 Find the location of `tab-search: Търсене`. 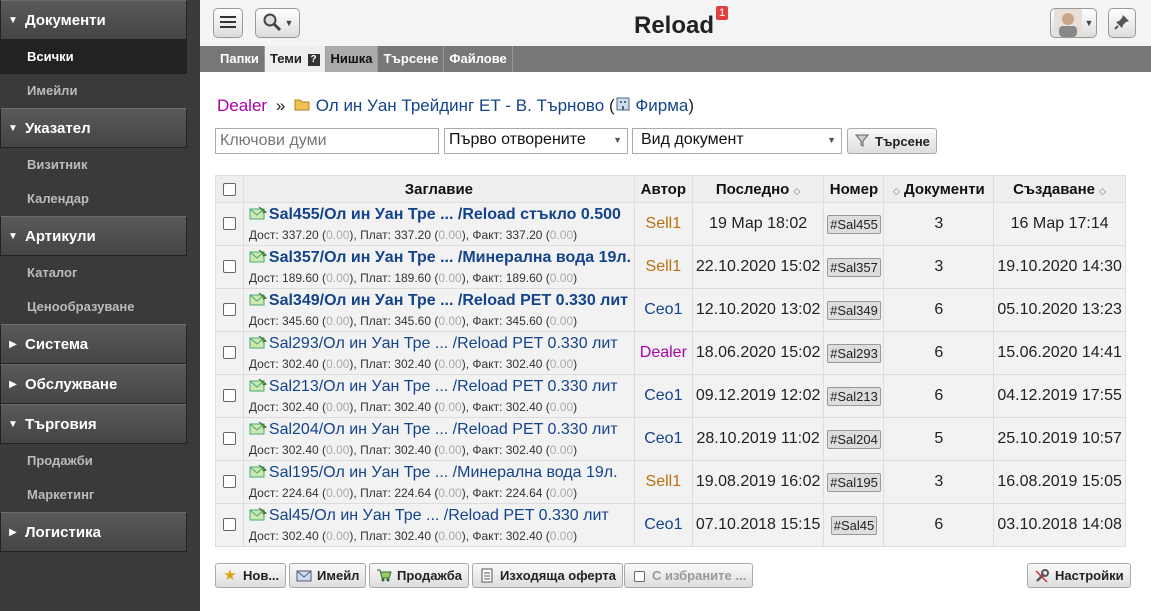

tab-search: Търсене is located at coordinates (411, 59).